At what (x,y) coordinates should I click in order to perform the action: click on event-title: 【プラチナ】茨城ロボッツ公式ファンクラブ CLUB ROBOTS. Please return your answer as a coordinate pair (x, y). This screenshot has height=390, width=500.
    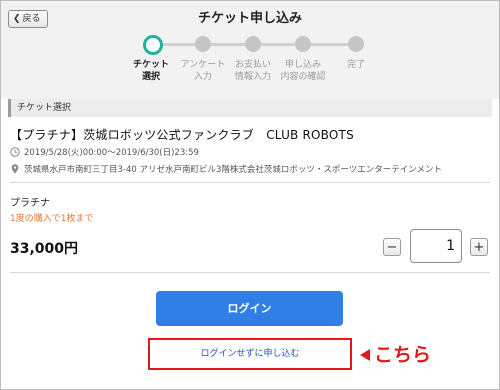
    Looking at the image, I should click on (182, 135).